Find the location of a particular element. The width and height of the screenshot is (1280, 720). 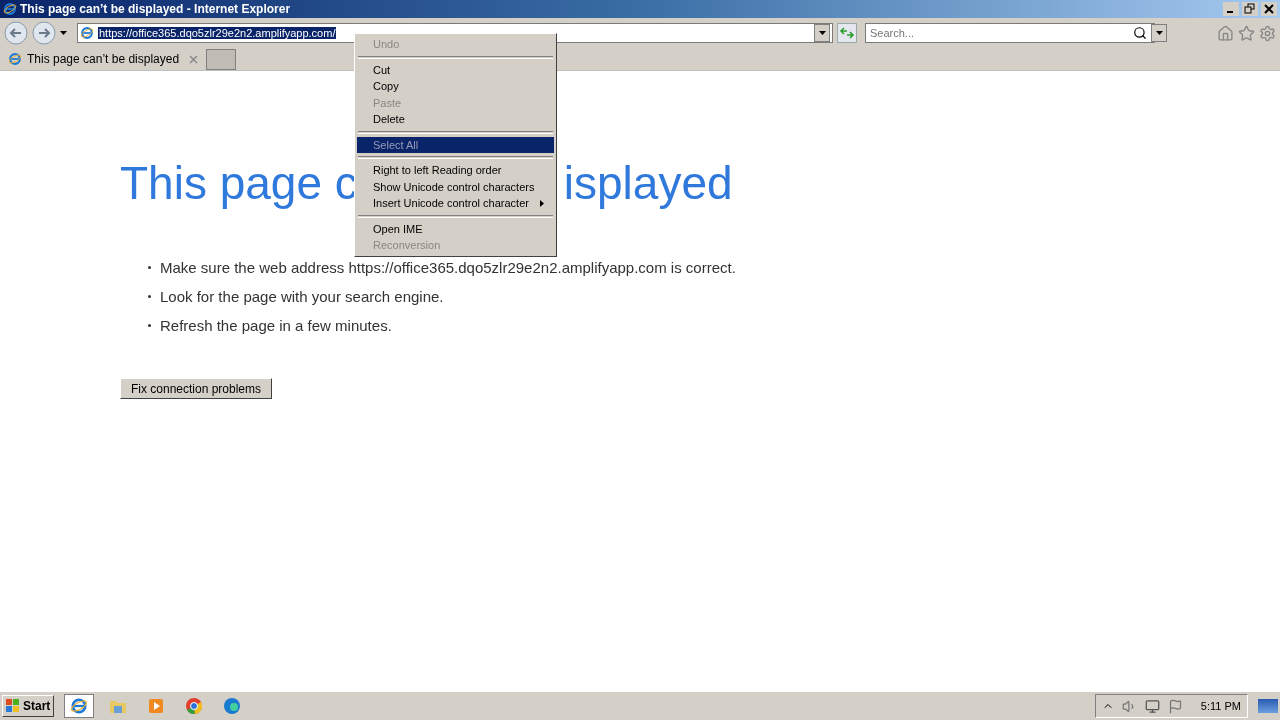

suggestion-text: Look for the page with your search engine. is located at coordinates (302, 296).